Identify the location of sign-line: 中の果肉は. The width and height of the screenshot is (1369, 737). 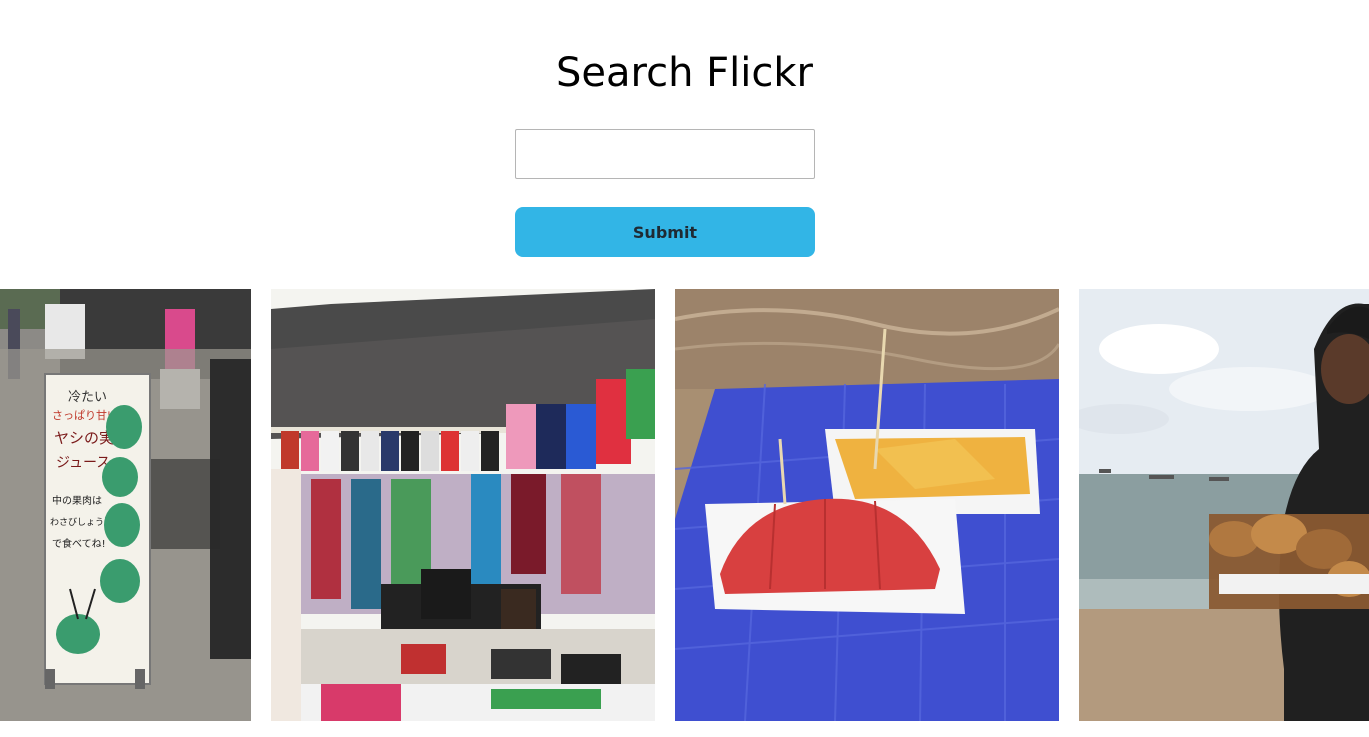
(77, 500).